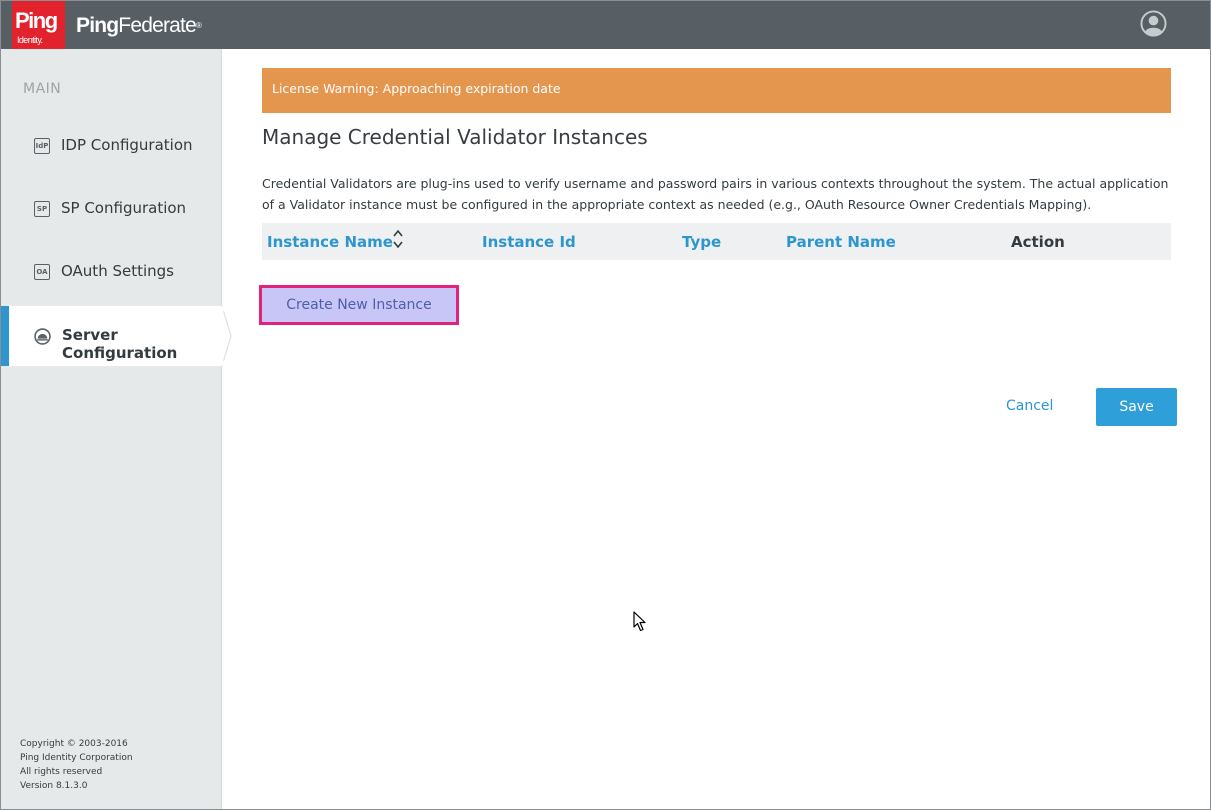  What do you see at coordinates (639, 621) in the screenshot?
I see `mouse-cursor-icon` at bounding box center [639, 621].